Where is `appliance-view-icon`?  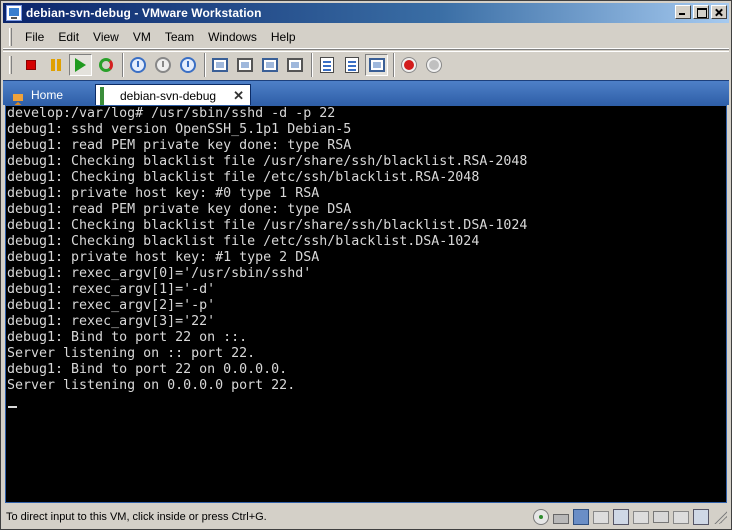 appliance-view-icon is located at coordinates (351, 64).